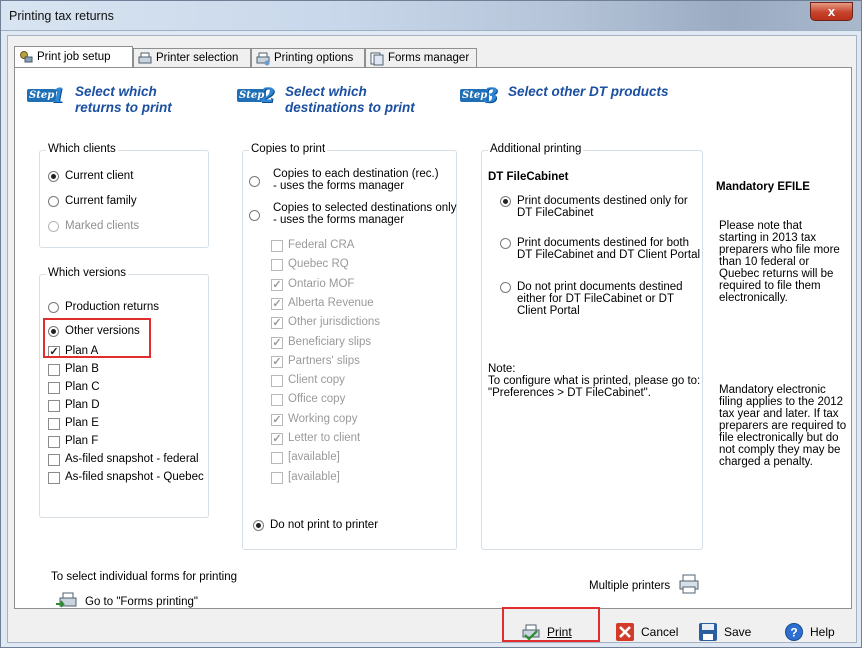 The image size is (862, 648). What do you see at coordinates (321, 283) in the screenshot?
I see `checkbox-label: Ontario MOF` at bounding box center [321, 283].